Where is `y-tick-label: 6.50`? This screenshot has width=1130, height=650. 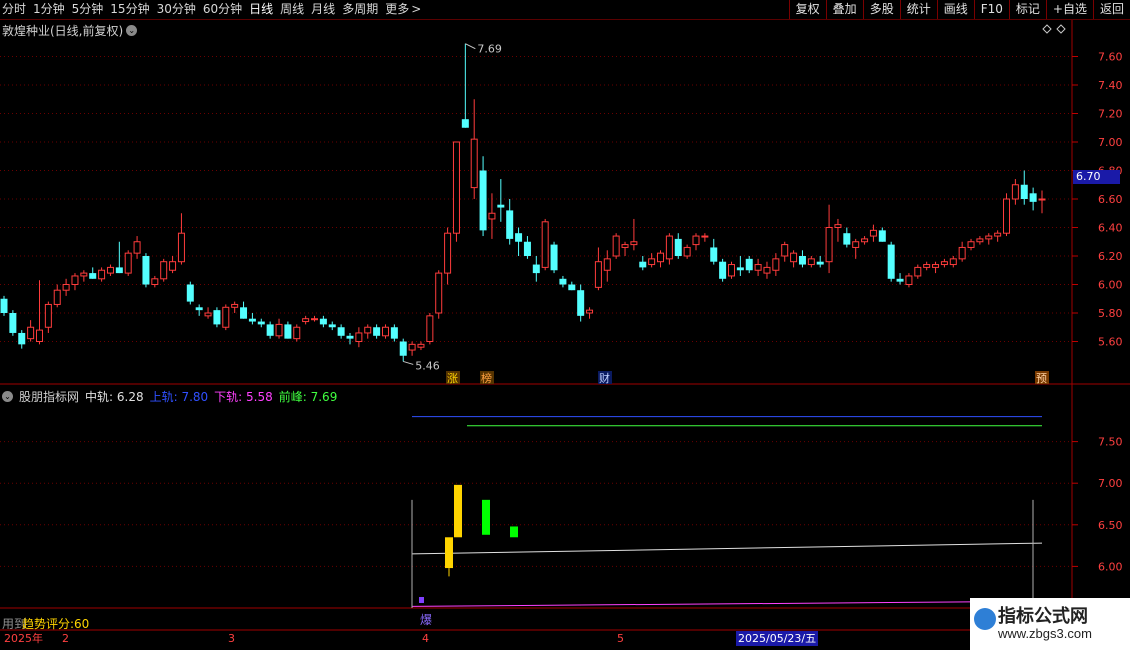 y-tick-label: 6.50 is located at coordinates (1110, 525).